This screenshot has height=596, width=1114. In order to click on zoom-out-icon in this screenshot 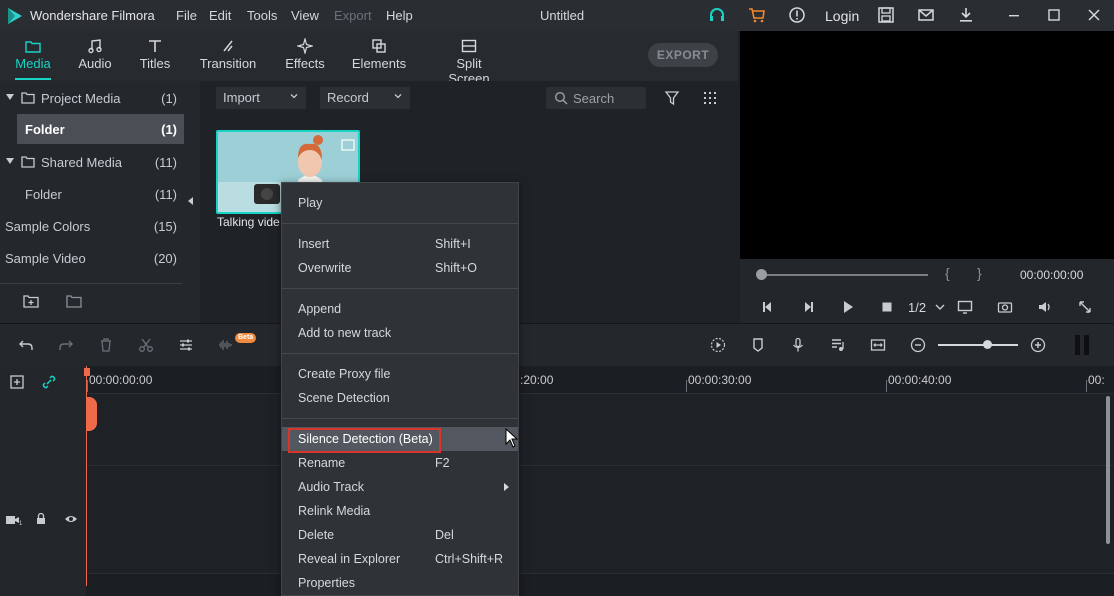, I will do `click(918, 345)`.